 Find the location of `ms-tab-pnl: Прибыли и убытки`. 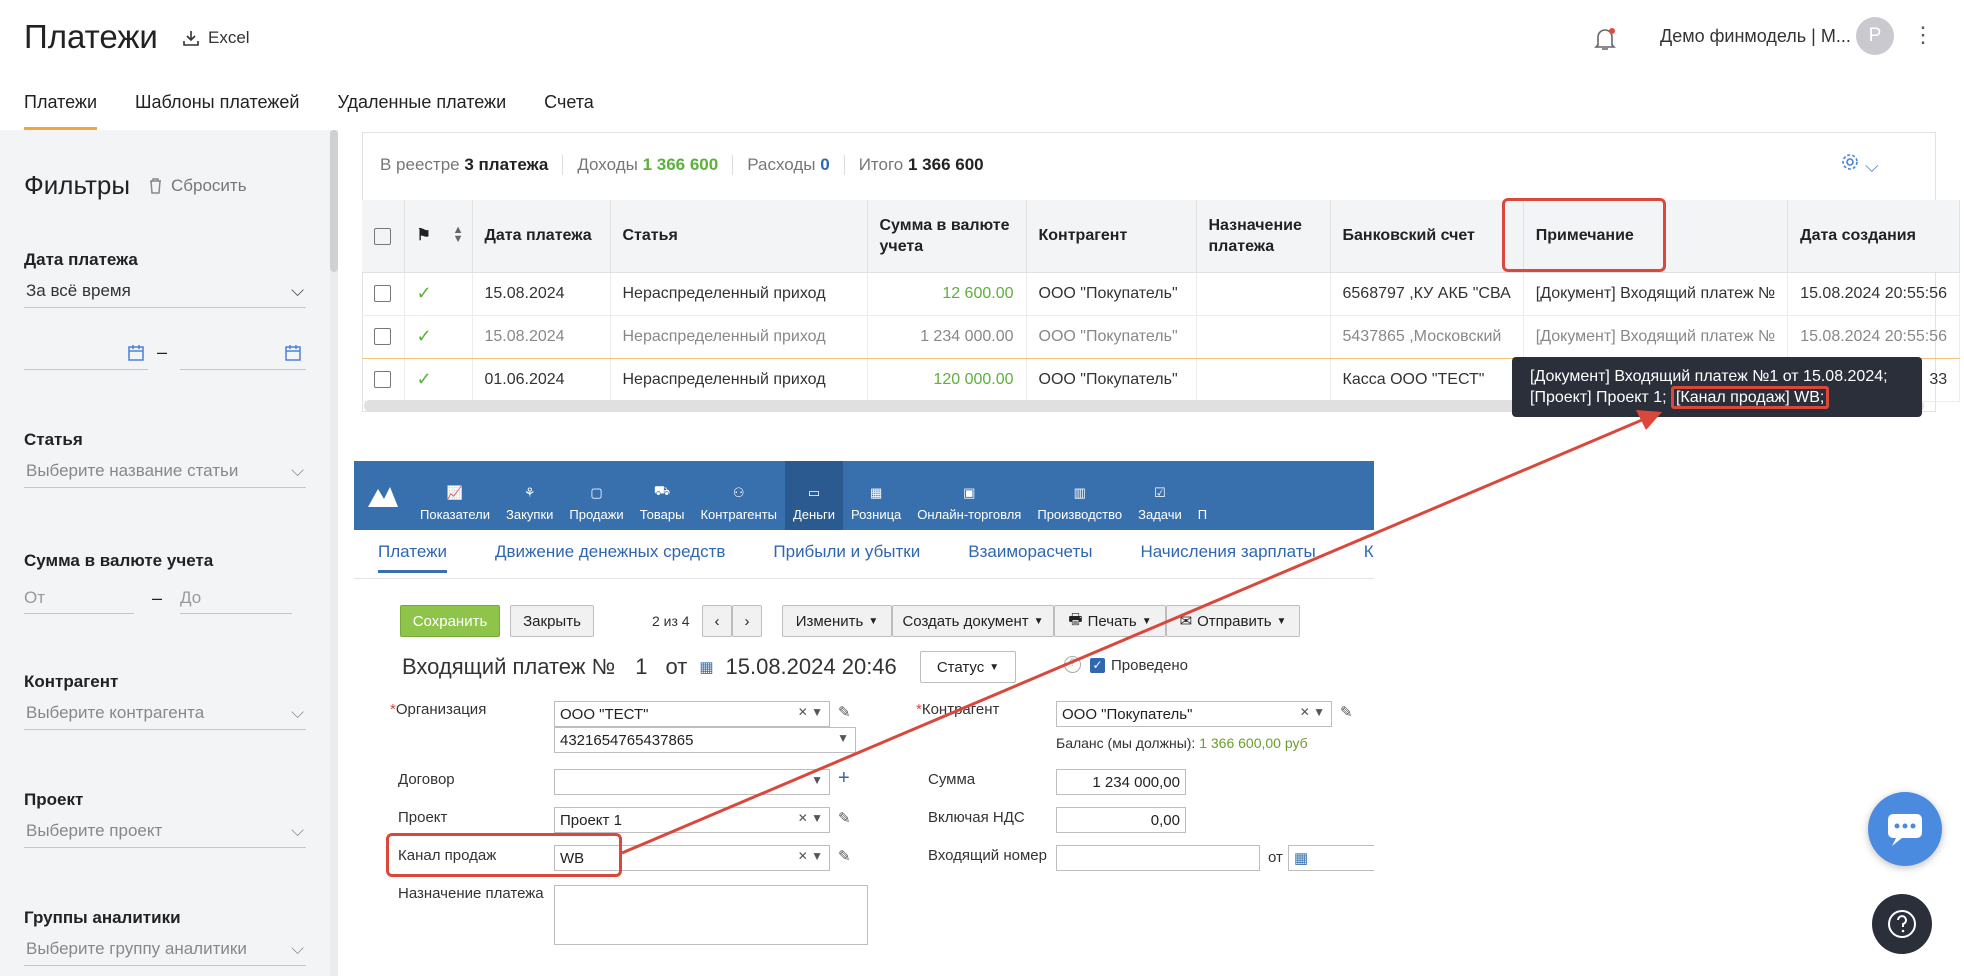

ms-tab-pnl: Прибыли и убытки is located at coordinates (846, 557).